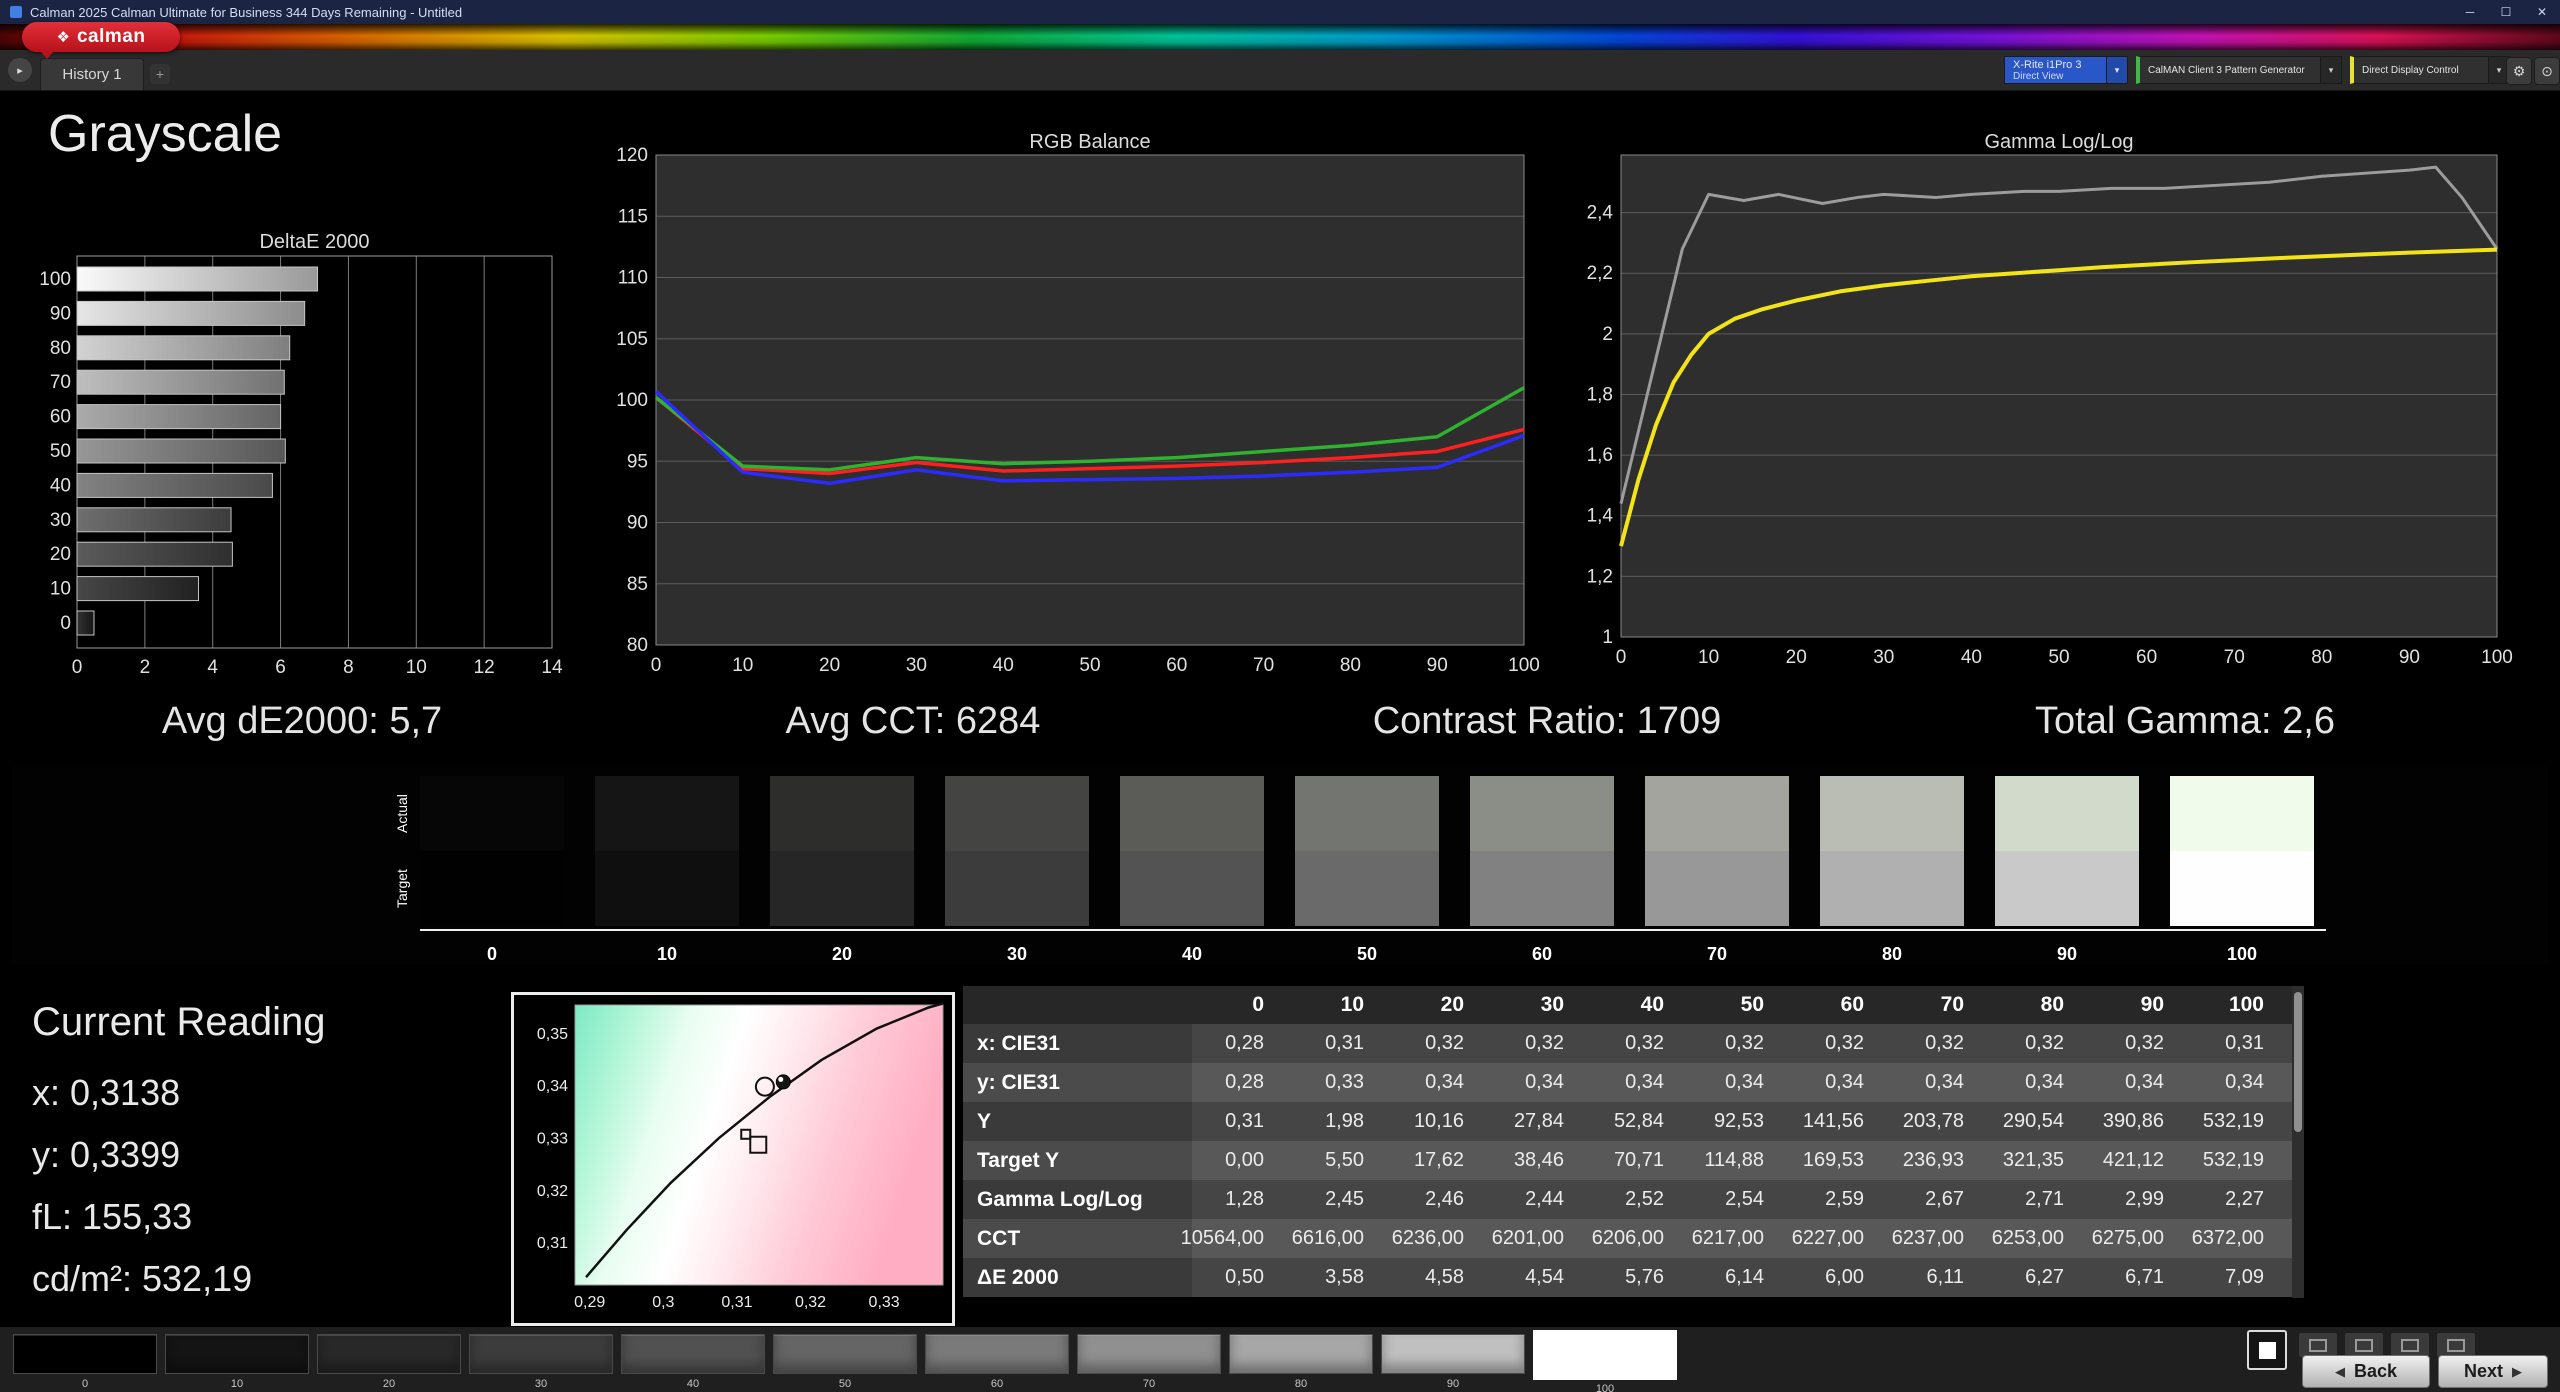 This screenshot has height=1392, width=2560. I want to click on table-cell: 10,16, so click(1438, 1121).